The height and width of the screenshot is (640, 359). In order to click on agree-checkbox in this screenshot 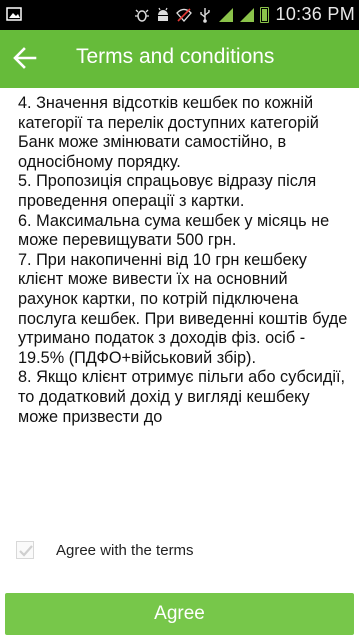, I will do `click(25, 550)`.